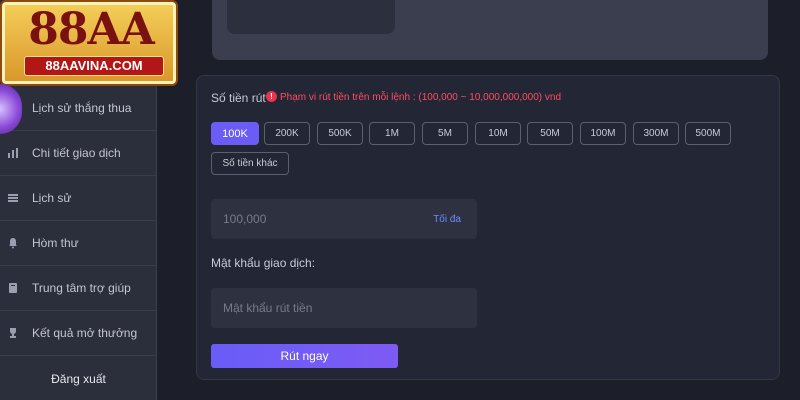 This screenshot has height=400, width=800. What do you see at coordinates (447, 219) in the screenshot?
I see `max-amount-link: Tối đa` at bounding box center [447, 219].